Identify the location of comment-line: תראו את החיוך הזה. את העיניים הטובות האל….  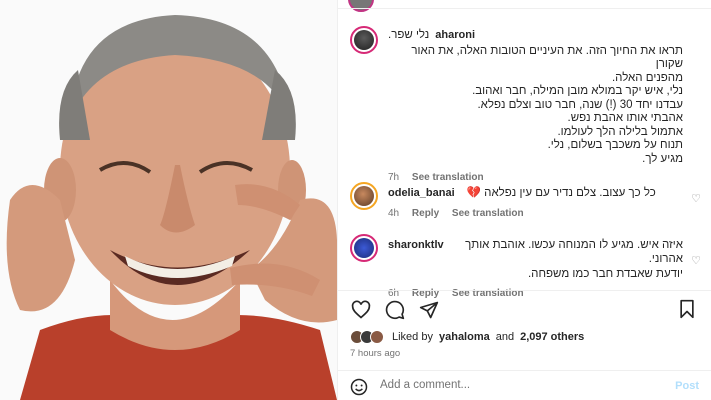
(547, 57).